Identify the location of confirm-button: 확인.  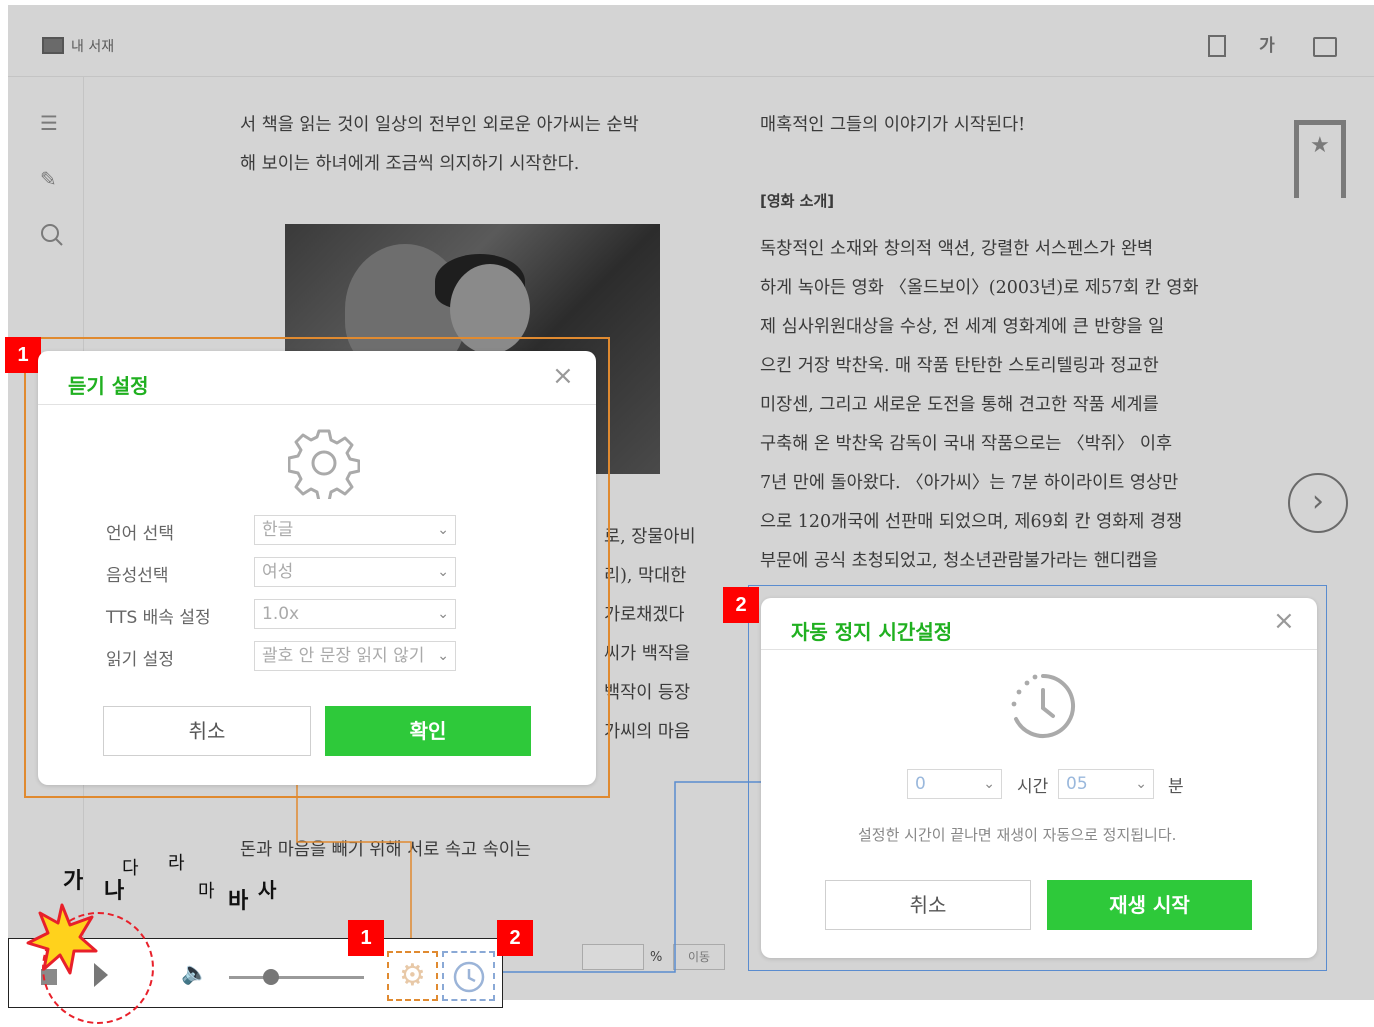
(428, 731).